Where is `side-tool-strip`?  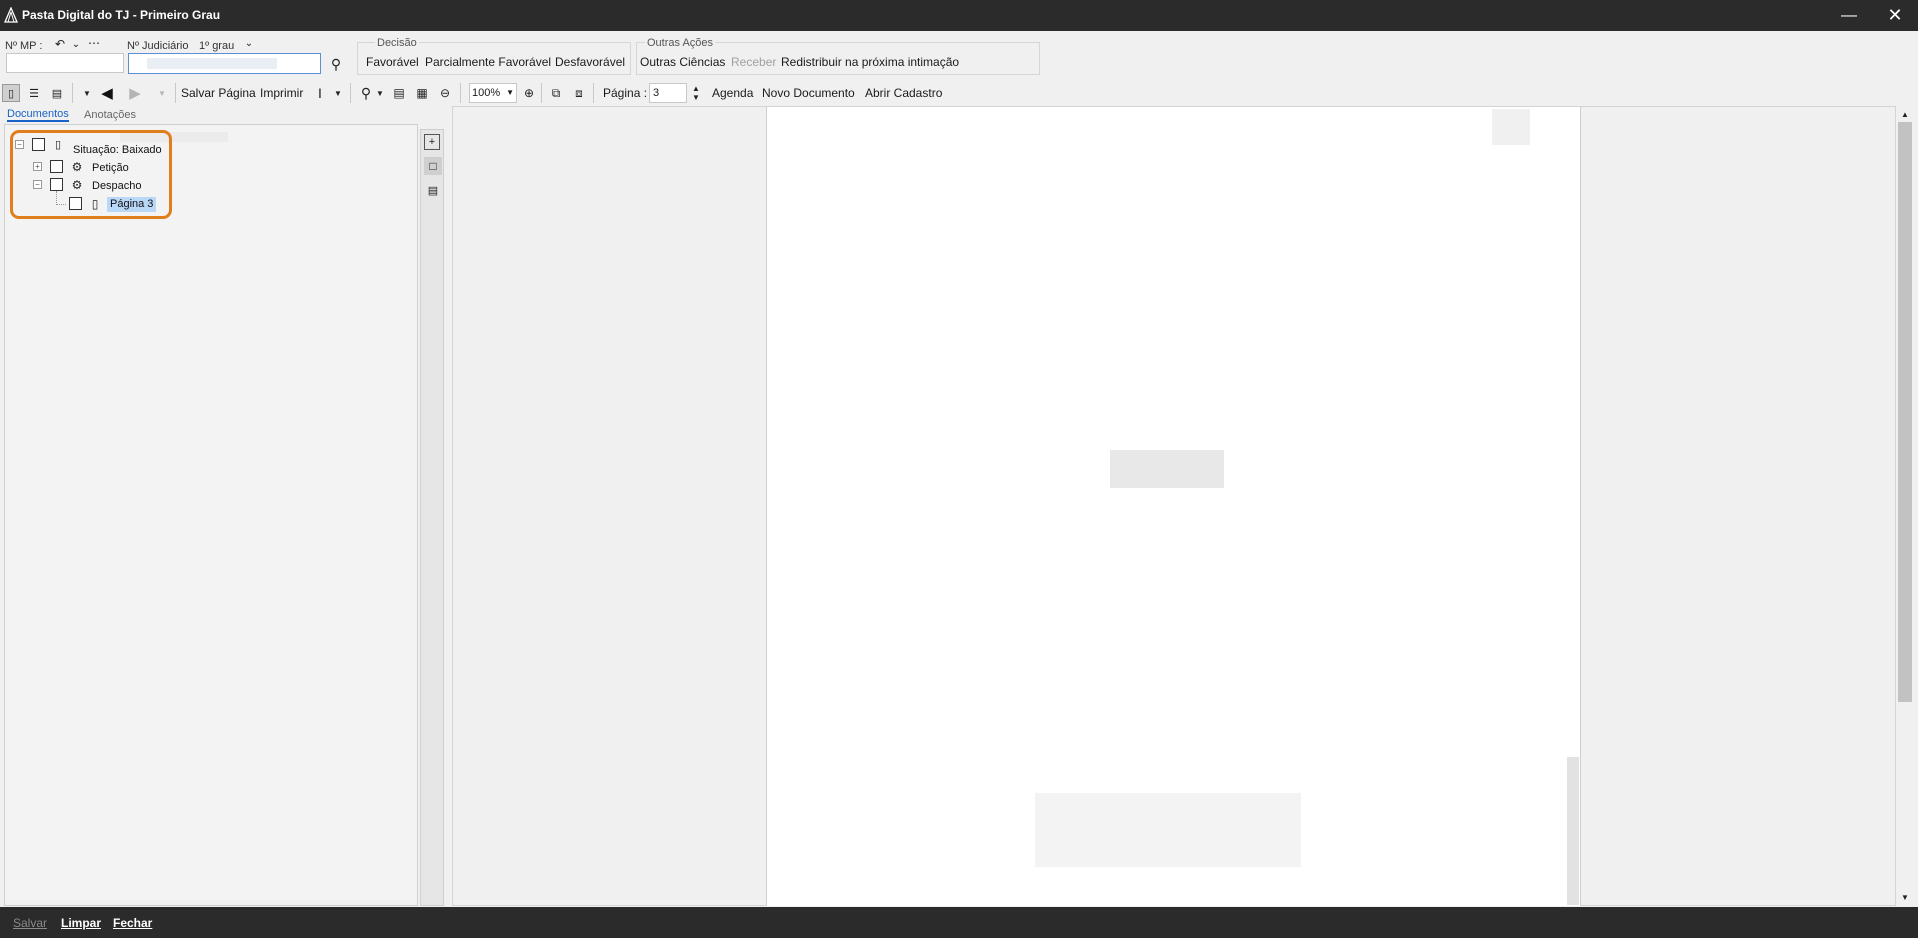
side-tool-strip is located at coordinates (432, 517).